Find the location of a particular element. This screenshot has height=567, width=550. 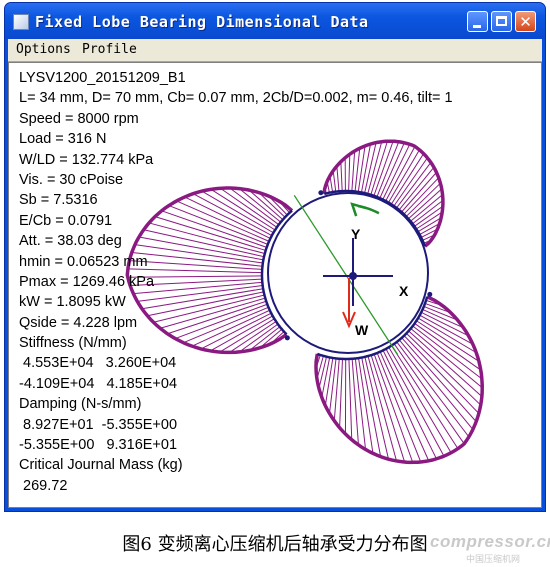

watermark-sub: 中国压缩机网 is located at coordinates (493, 560).